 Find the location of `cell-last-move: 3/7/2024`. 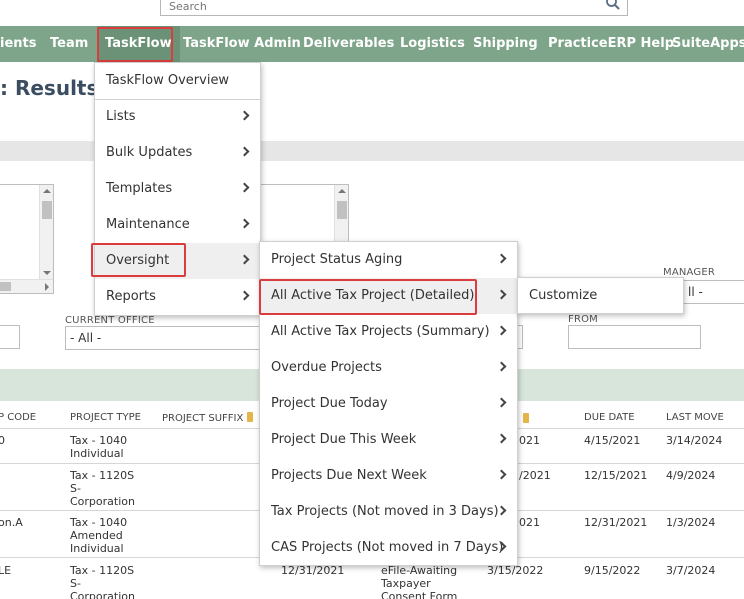

cell-last-move: 3/7/2024 is located at coordinates (691, 570).